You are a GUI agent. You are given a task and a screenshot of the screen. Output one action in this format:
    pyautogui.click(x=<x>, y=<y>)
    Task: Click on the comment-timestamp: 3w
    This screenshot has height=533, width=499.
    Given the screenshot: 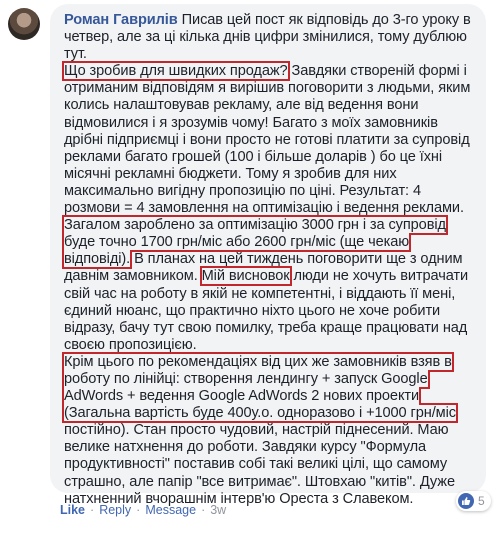 What is the action you would take?
    pyautogui.click(x=218, y=510)
    